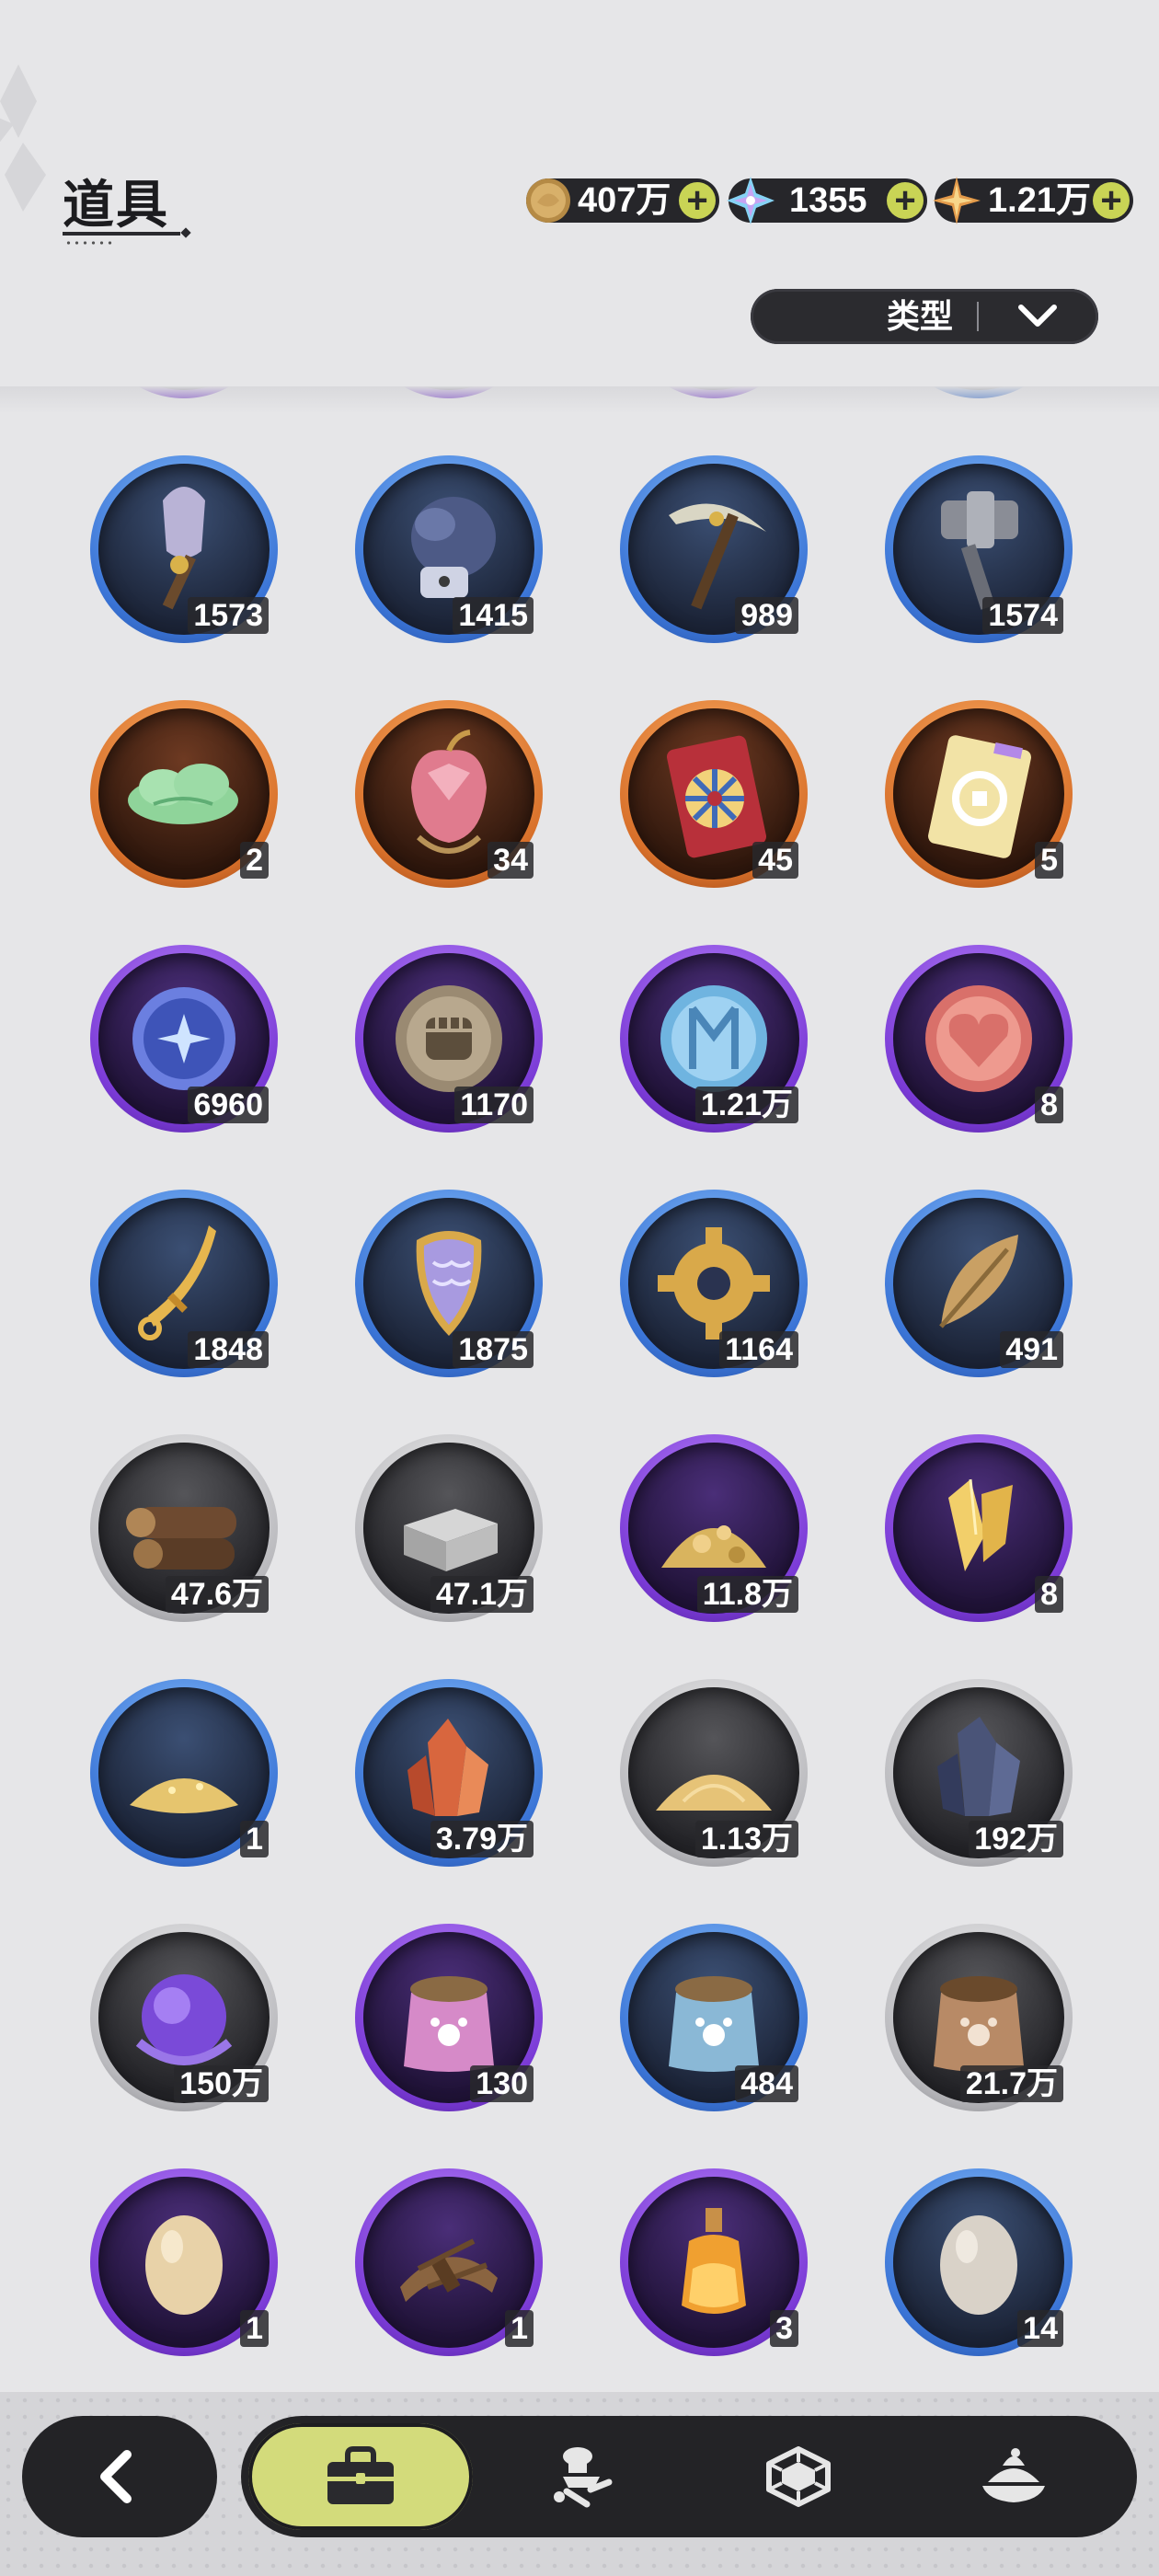 The height and width of the screenshot is (2576, 1159). What do you see at coordinates (919, 316) in the screenshot?
I see `type-filter-label: 类型` at bounding box center [919, 316].